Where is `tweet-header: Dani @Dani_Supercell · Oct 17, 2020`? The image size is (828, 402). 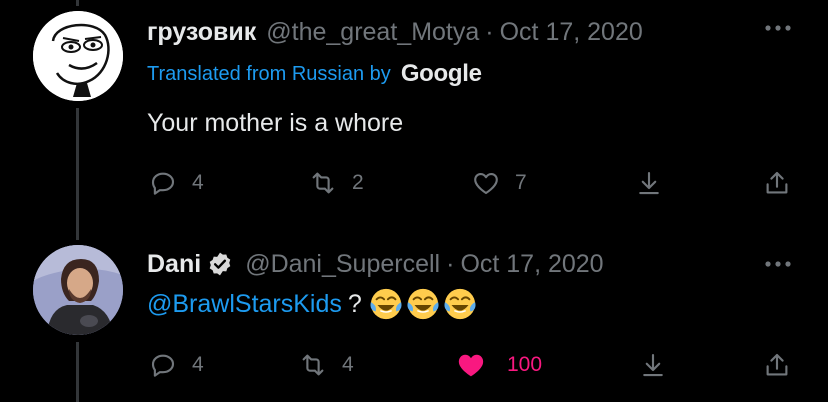 tweet-header: Dani @Dani_Supercell · Oct 17, 2020 is located at coordinates (375, 264).